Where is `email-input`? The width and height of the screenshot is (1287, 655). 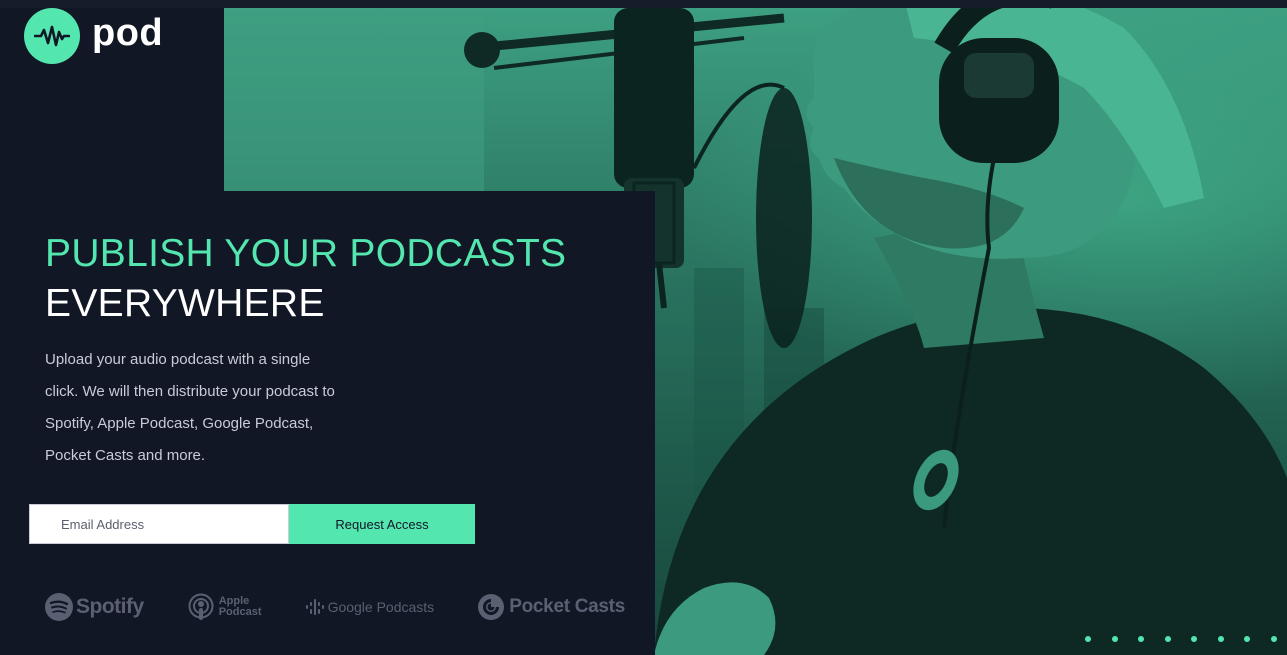 email-input is located at coordinates (159, 524).